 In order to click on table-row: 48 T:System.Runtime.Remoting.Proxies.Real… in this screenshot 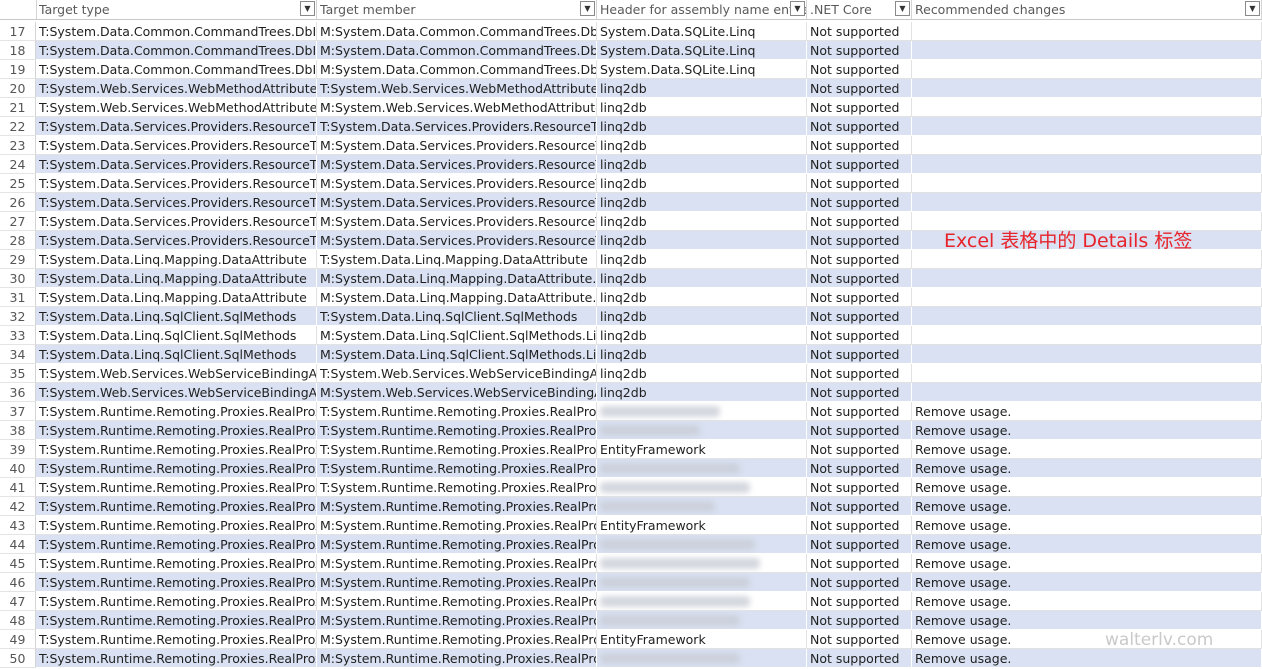, I will do `click(631, 620)`.